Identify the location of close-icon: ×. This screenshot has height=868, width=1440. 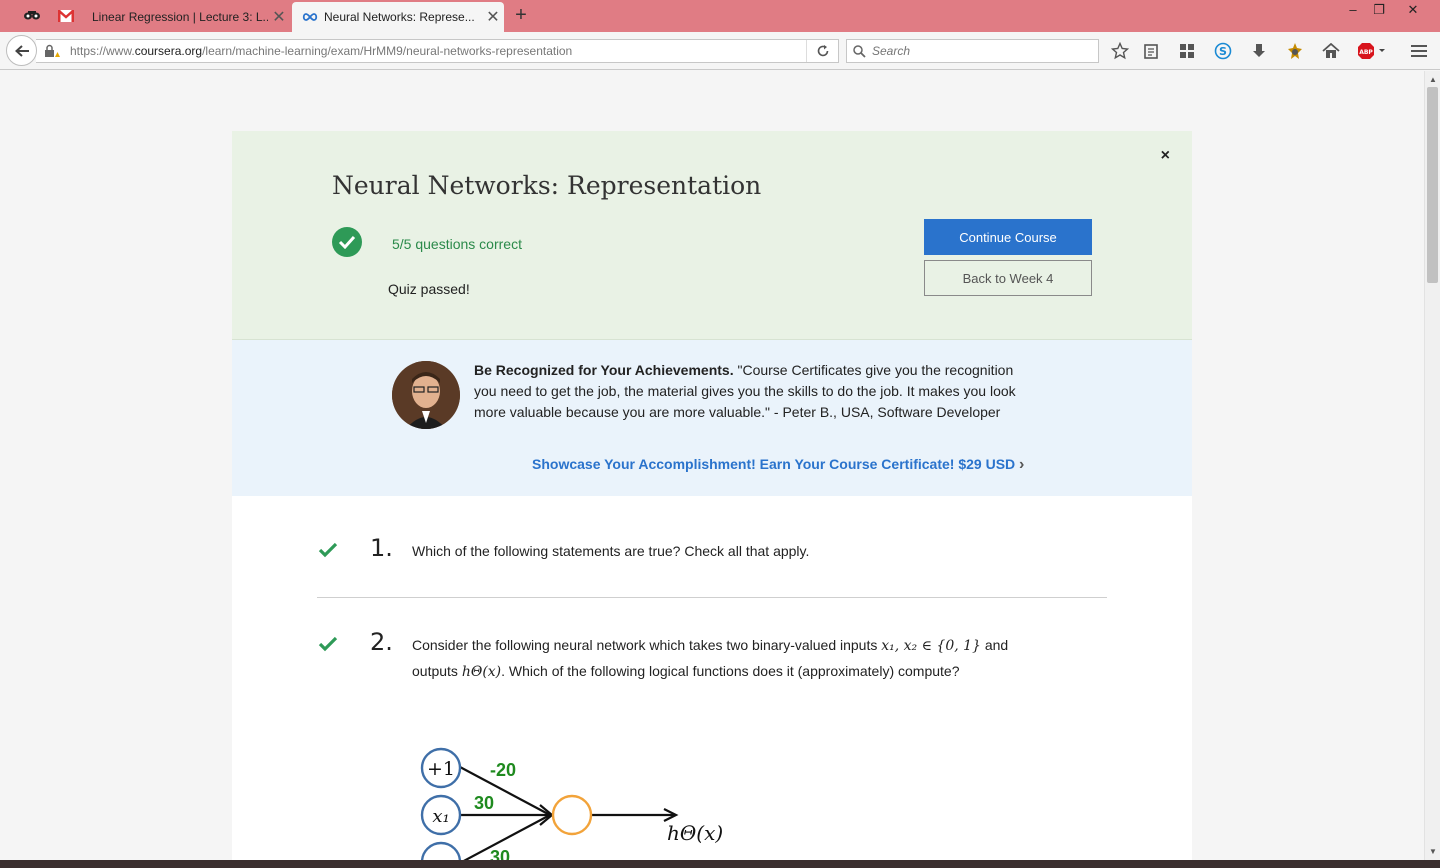
(1165, 156).